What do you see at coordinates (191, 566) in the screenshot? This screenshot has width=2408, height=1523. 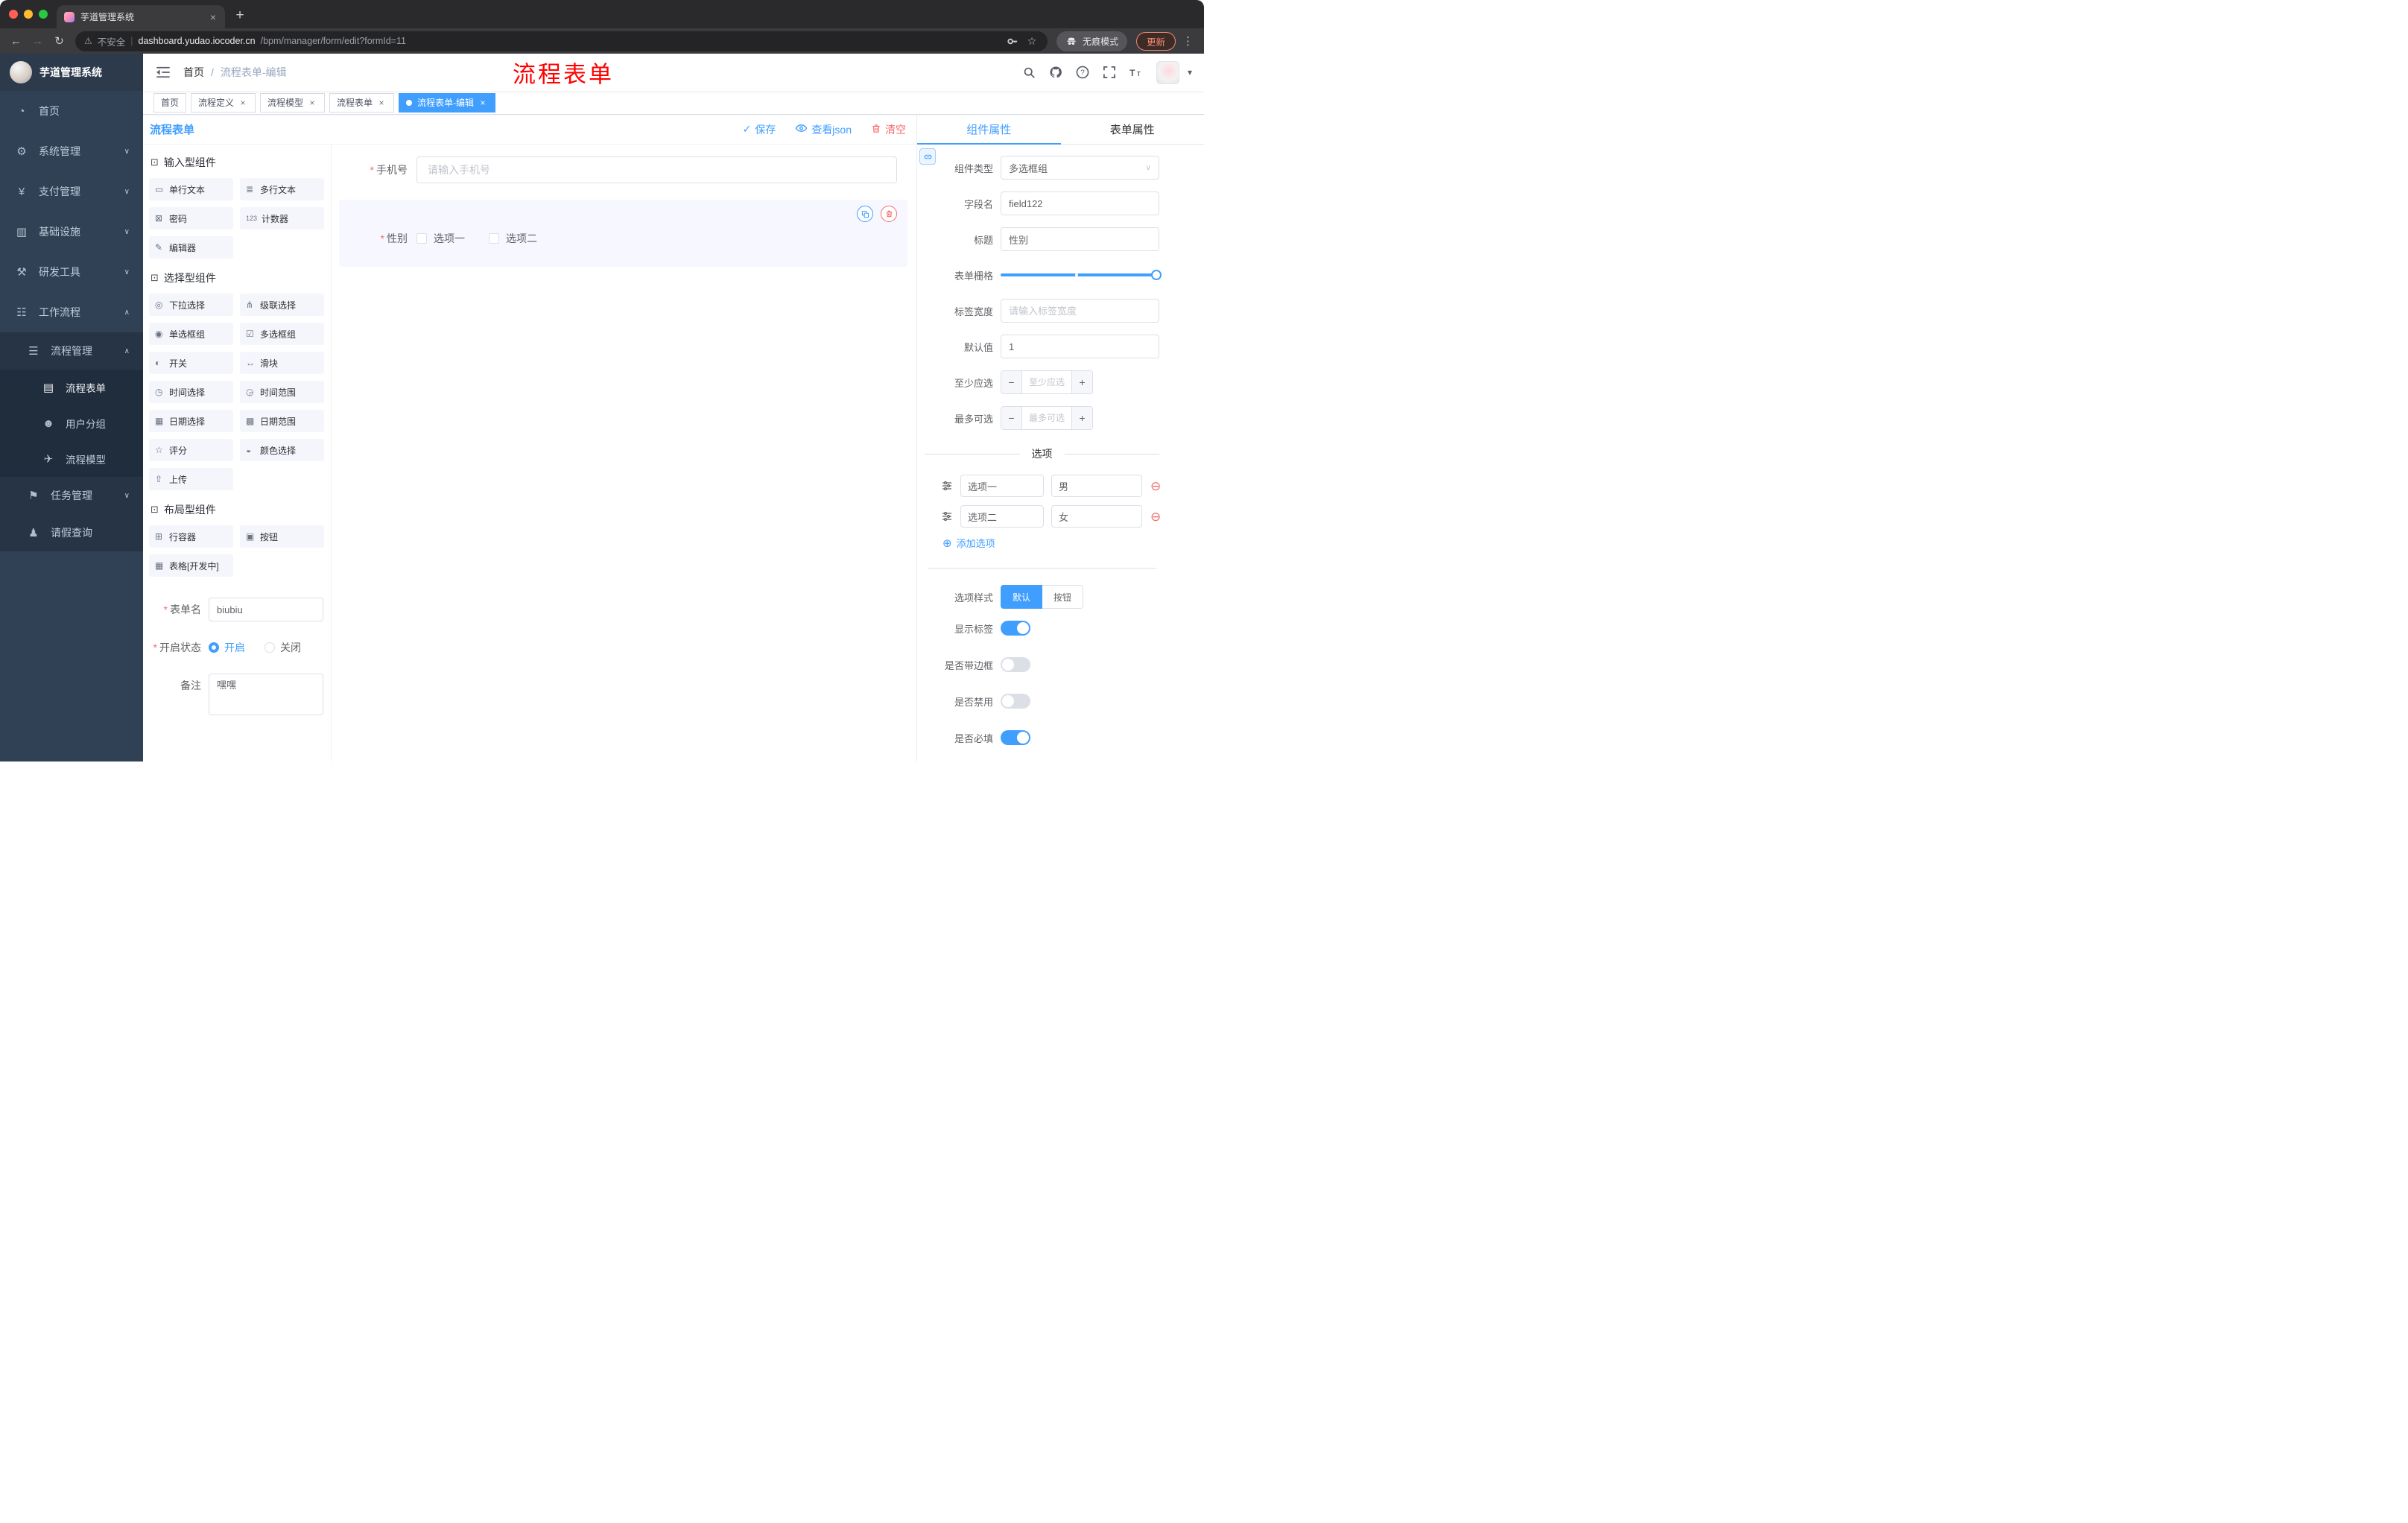 I see `palette-item-table: ▦ 表格[开发中]` at bounding box center [191, 566].